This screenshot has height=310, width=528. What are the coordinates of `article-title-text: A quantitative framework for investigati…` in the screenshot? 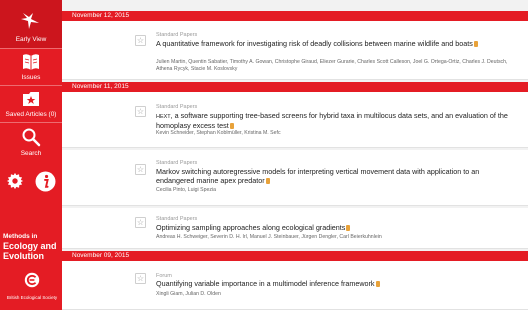 It's located at (314, 43).